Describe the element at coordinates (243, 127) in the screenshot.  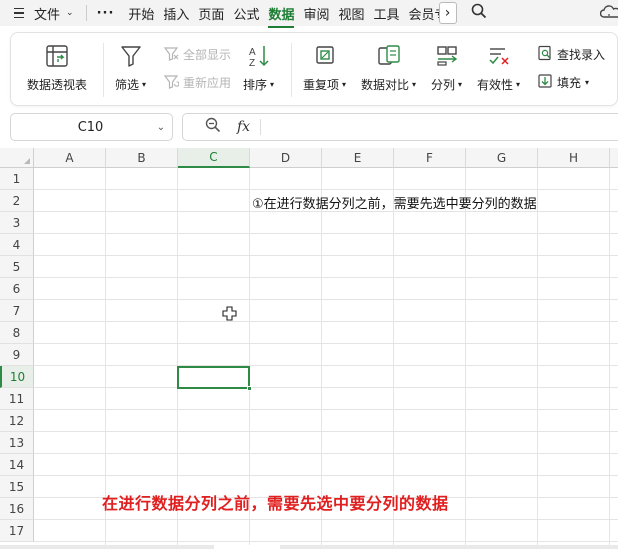
I see `fx-button: fx` at that location.